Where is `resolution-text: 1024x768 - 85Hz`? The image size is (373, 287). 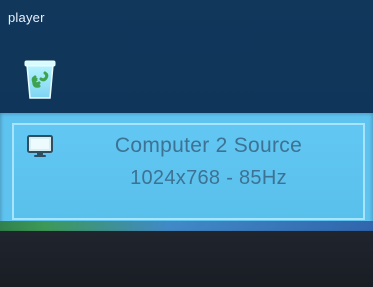 resolution-text: 1024x768 - 85Hz is located at coordinates (208, 178).